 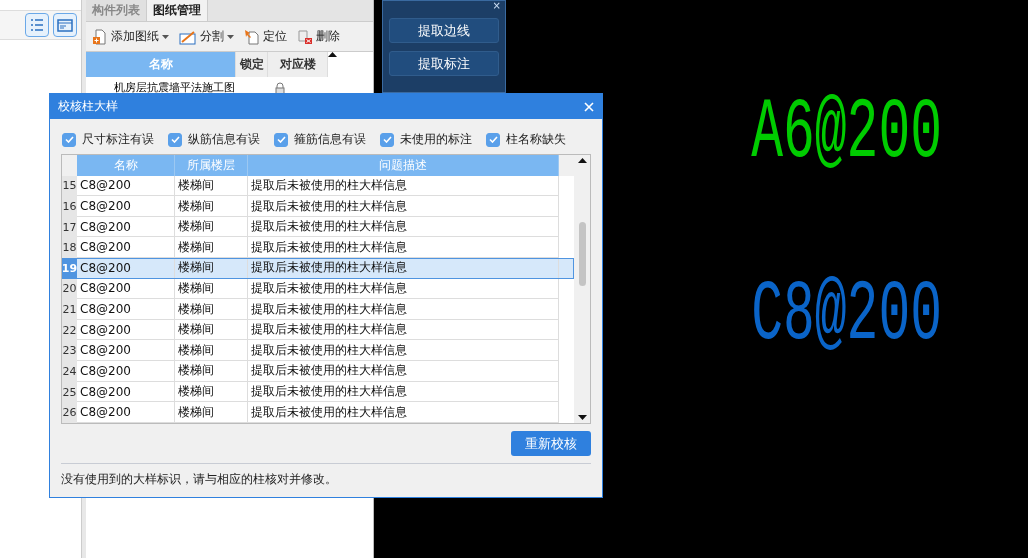 I want to click on column-header: 锁定, so click(x=252, y=64).